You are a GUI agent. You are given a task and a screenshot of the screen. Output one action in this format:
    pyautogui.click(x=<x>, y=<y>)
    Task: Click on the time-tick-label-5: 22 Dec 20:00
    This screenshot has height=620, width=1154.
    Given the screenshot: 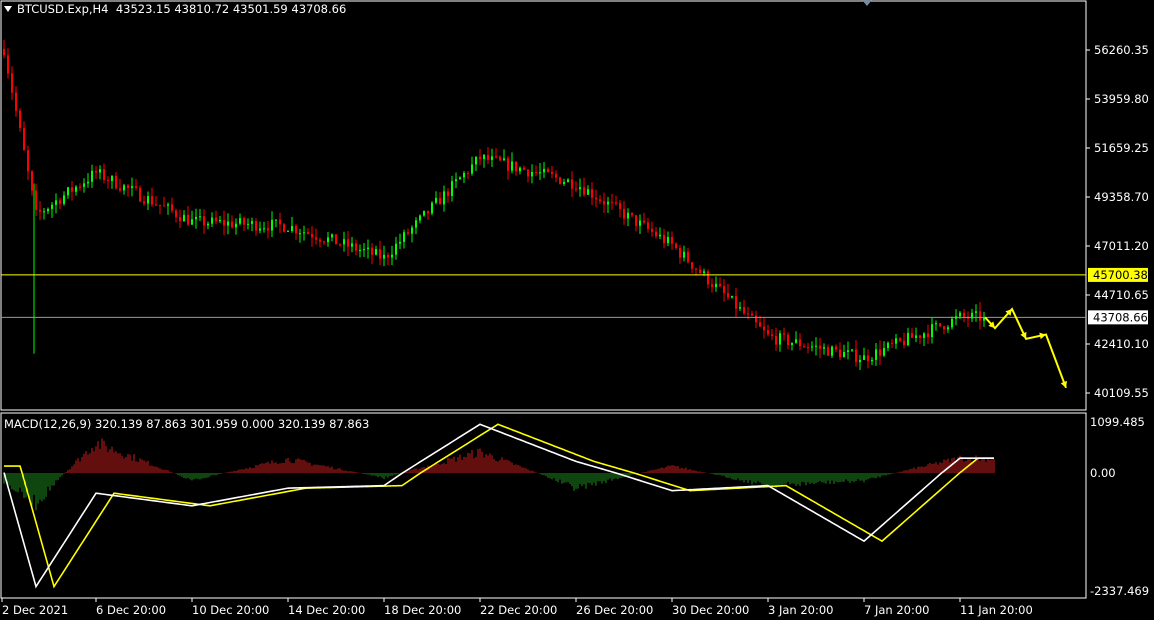 What is the action you would take?
    pyautogui.click(x=518, y=610)
    